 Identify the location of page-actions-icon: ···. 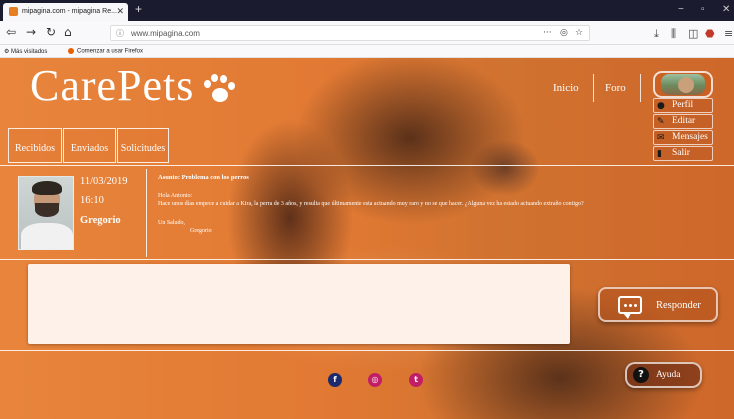
(547, 33).